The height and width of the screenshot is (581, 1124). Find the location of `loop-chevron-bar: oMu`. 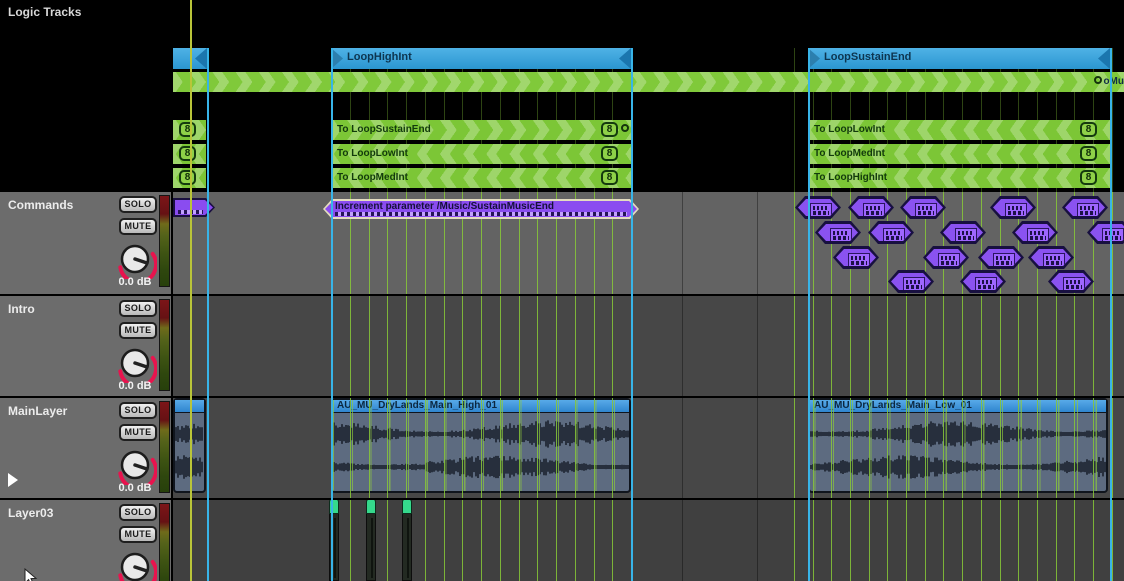

loop-chevron-bar: oMu is located at coordinates (648, 82).